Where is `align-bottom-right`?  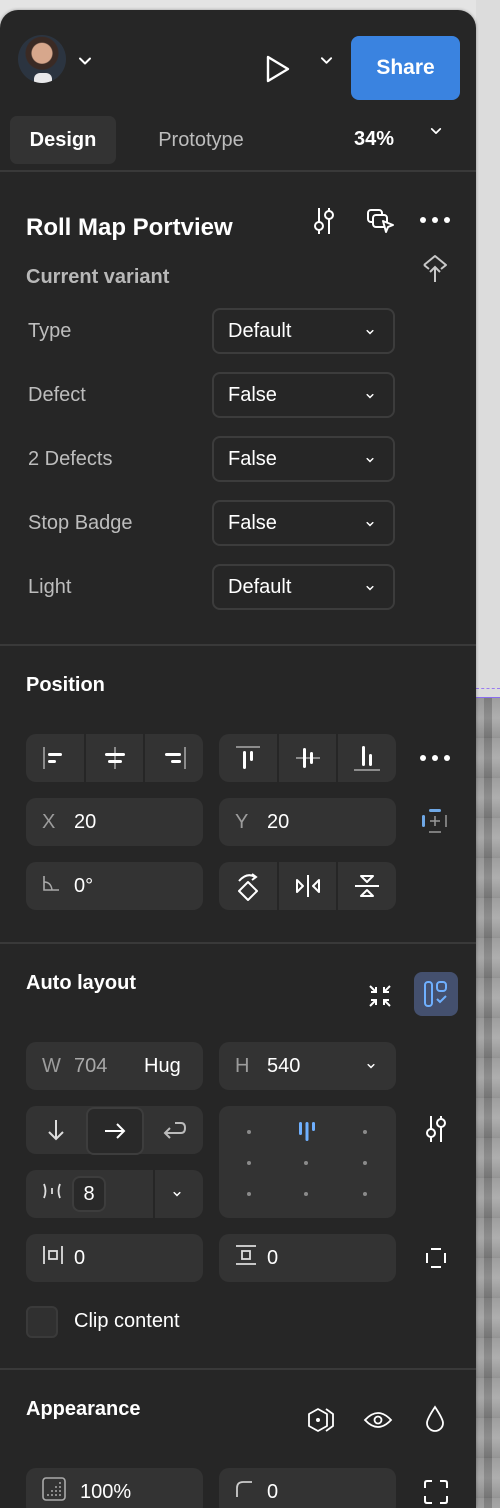 align-bottom-right is located at coordinates (365, 1194).